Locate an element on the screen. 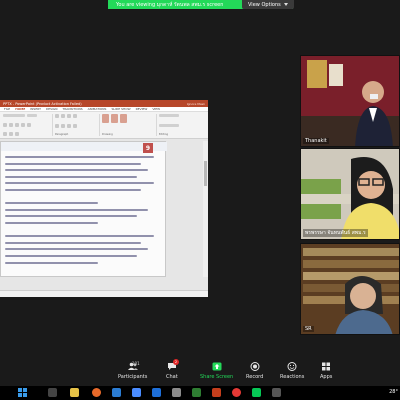 The height and width of the screenshot is (400, 400). ppt-ribbon: Paragraph Drawing Editing is located at coordinates (104, 125).